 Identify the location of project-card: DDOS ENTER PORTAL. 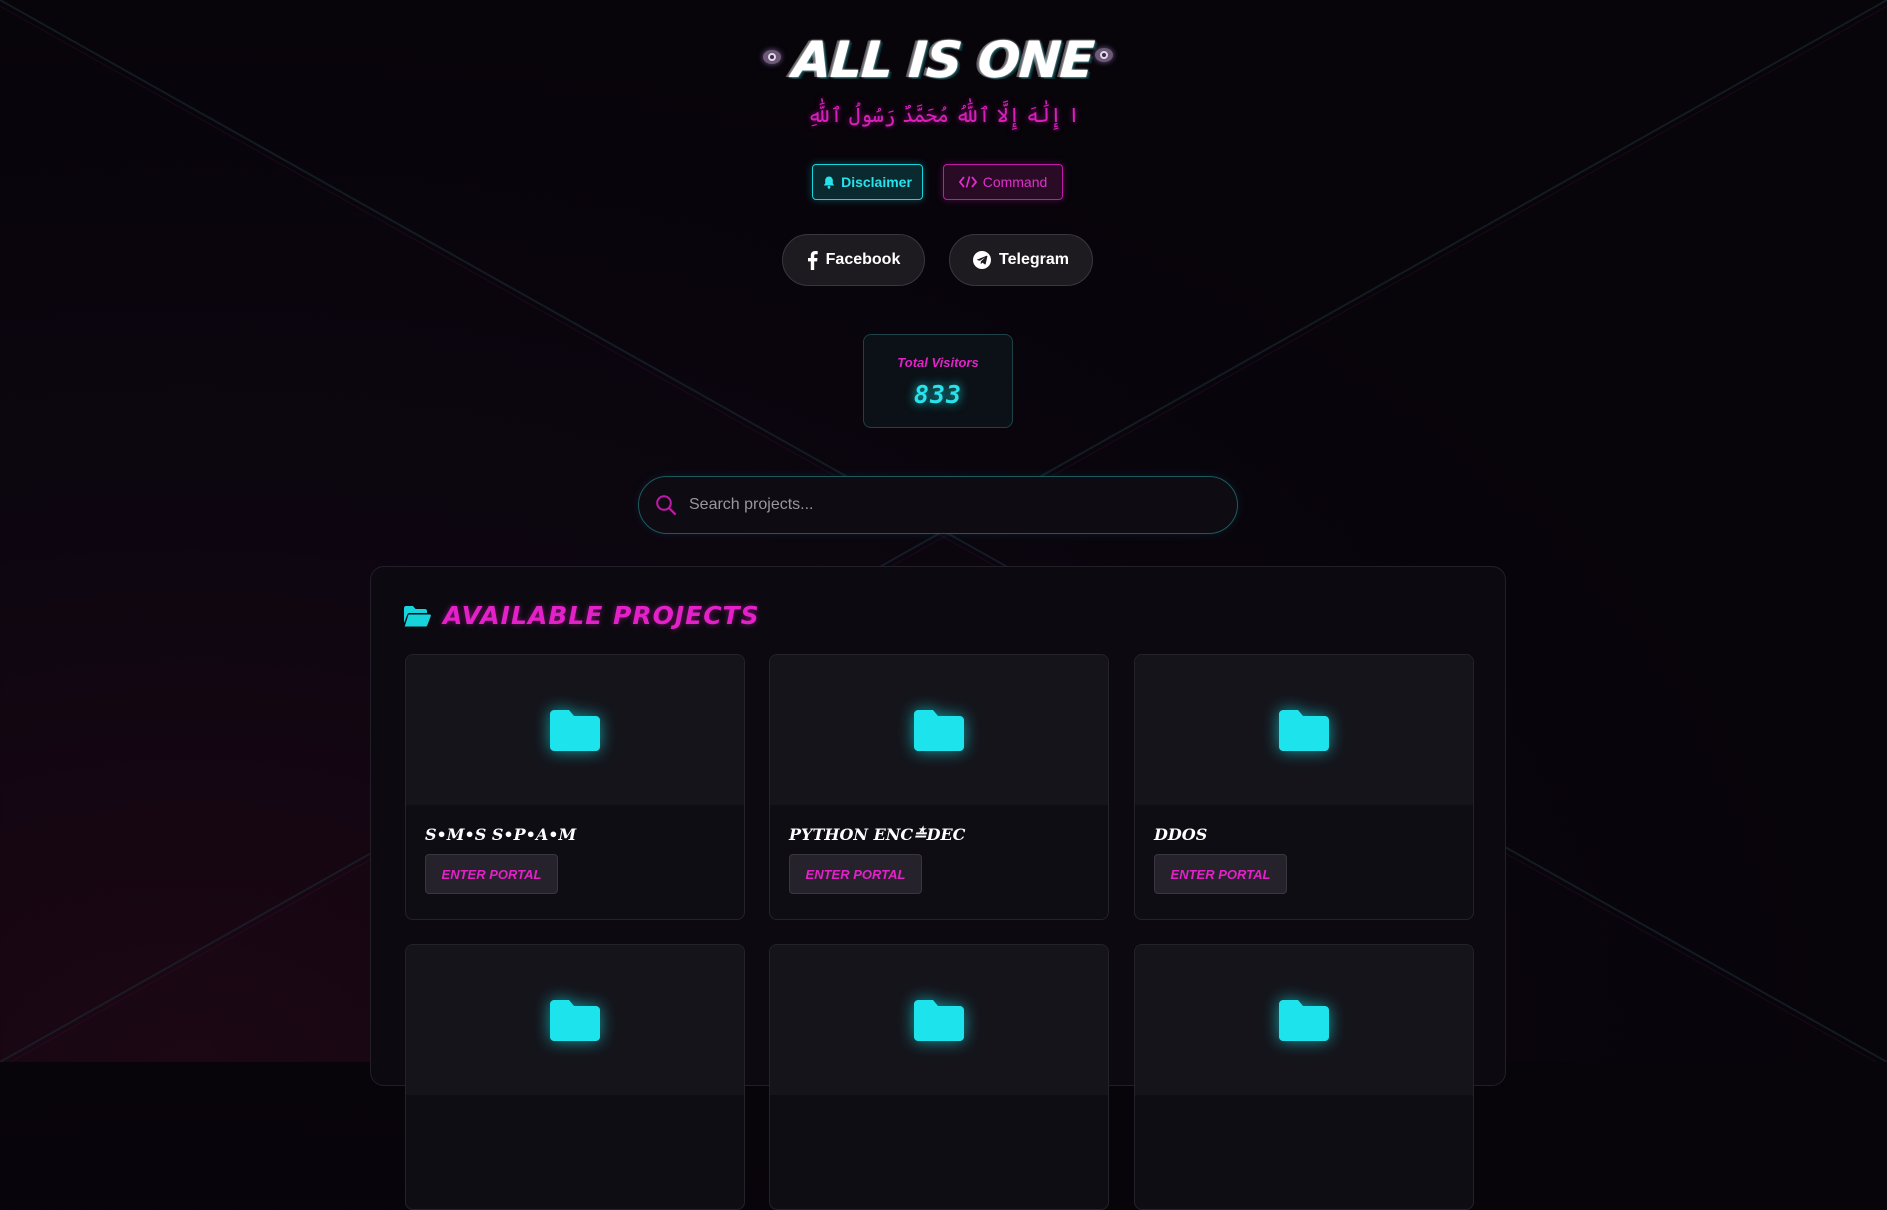
(1304, 787).